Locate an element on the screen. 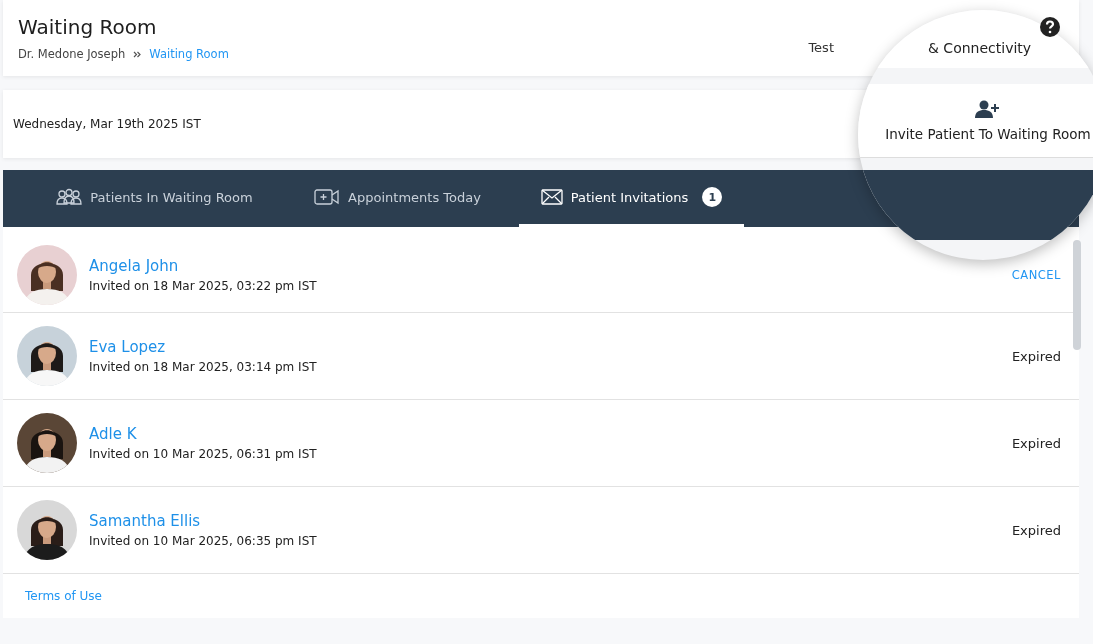 This screenshot has width=1093, height=644. invited-date: Invited on 18 Mar 2025, 03:14 pm IST is located at coordinates (203, 367).